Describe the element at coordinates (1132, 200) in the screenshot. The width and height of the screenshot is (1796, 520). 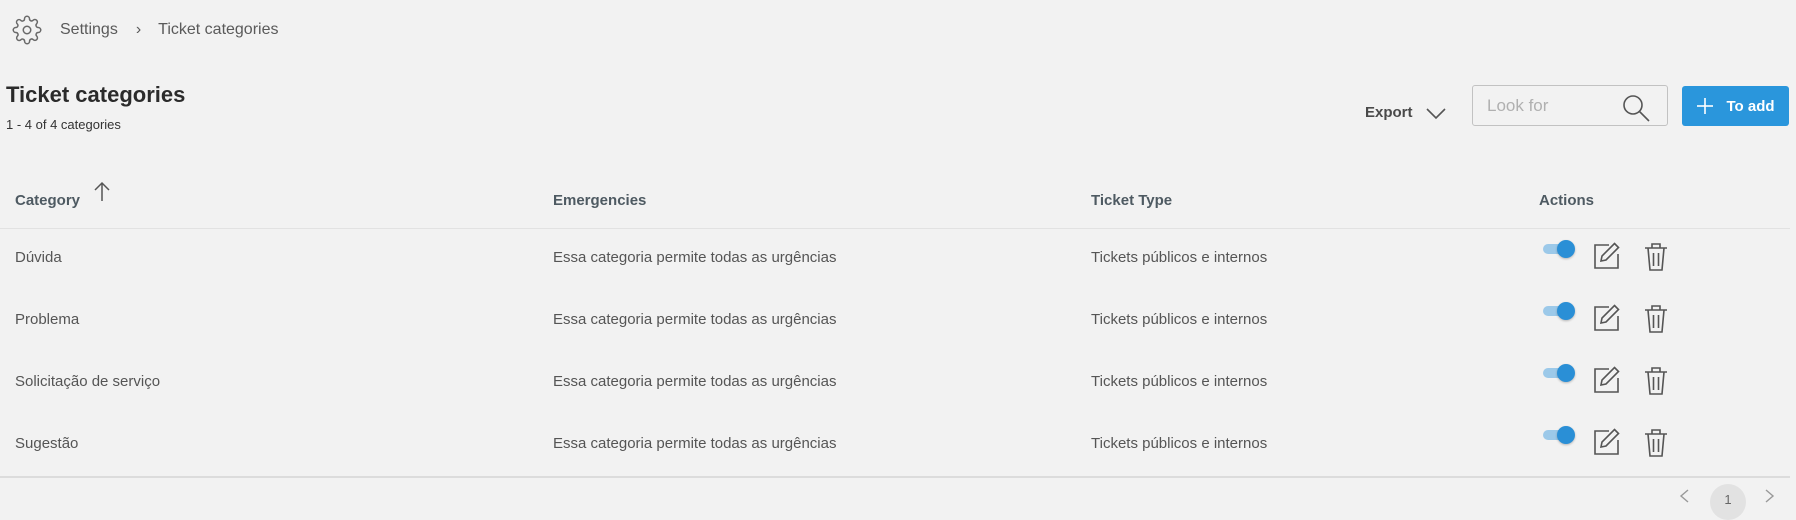
I see `column-header-ticket-type: Ticket Type` at that location.